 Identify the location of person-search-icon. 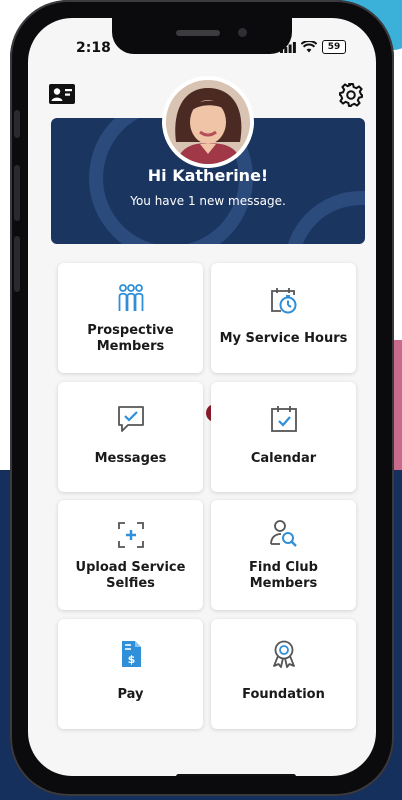
(283, 533).